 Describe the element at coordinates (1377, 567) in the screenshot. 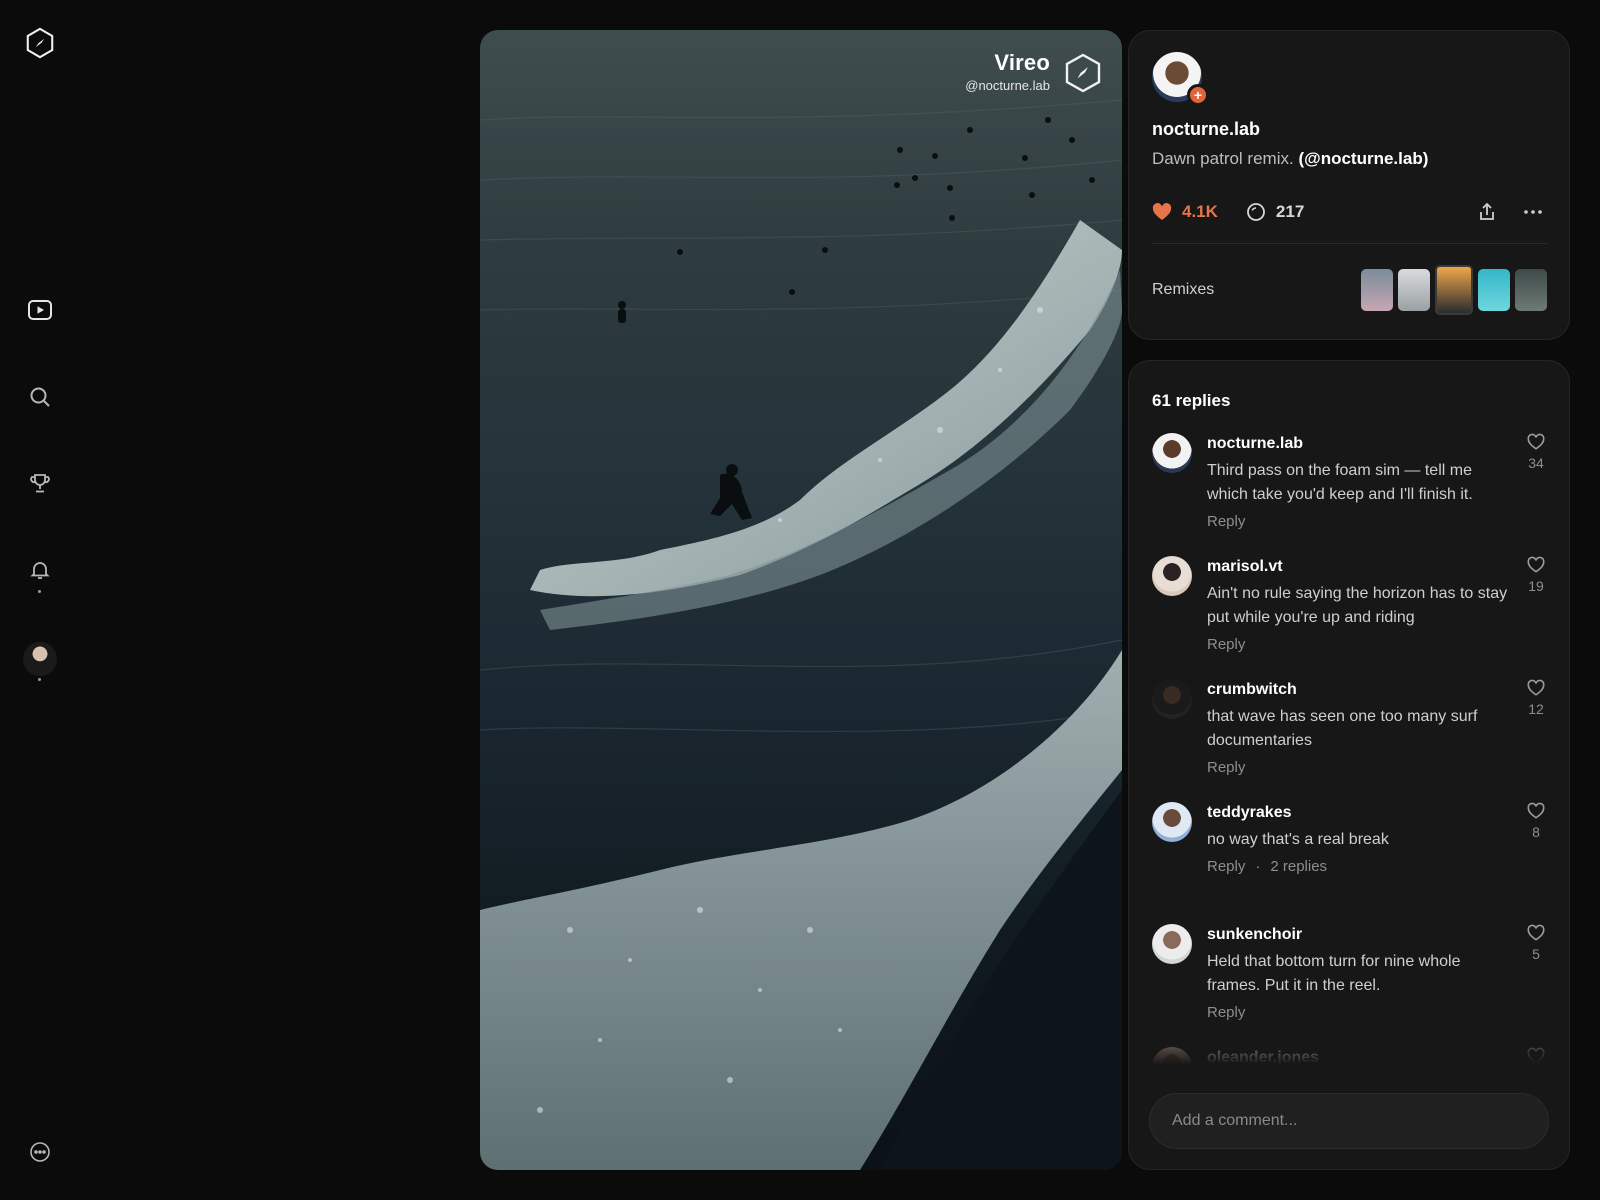

I see `commenter-name: marisol.vt` at that location.